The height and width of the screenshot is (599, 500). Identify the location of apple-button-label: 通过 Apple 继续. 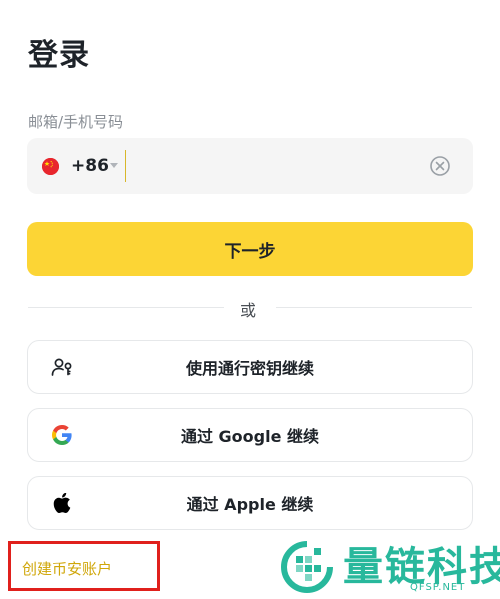
(250, 504).